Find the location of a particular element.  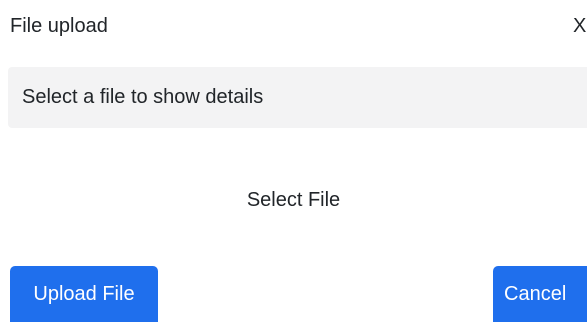

upload-file-button: Upload File is located at coordinates (84, 294).